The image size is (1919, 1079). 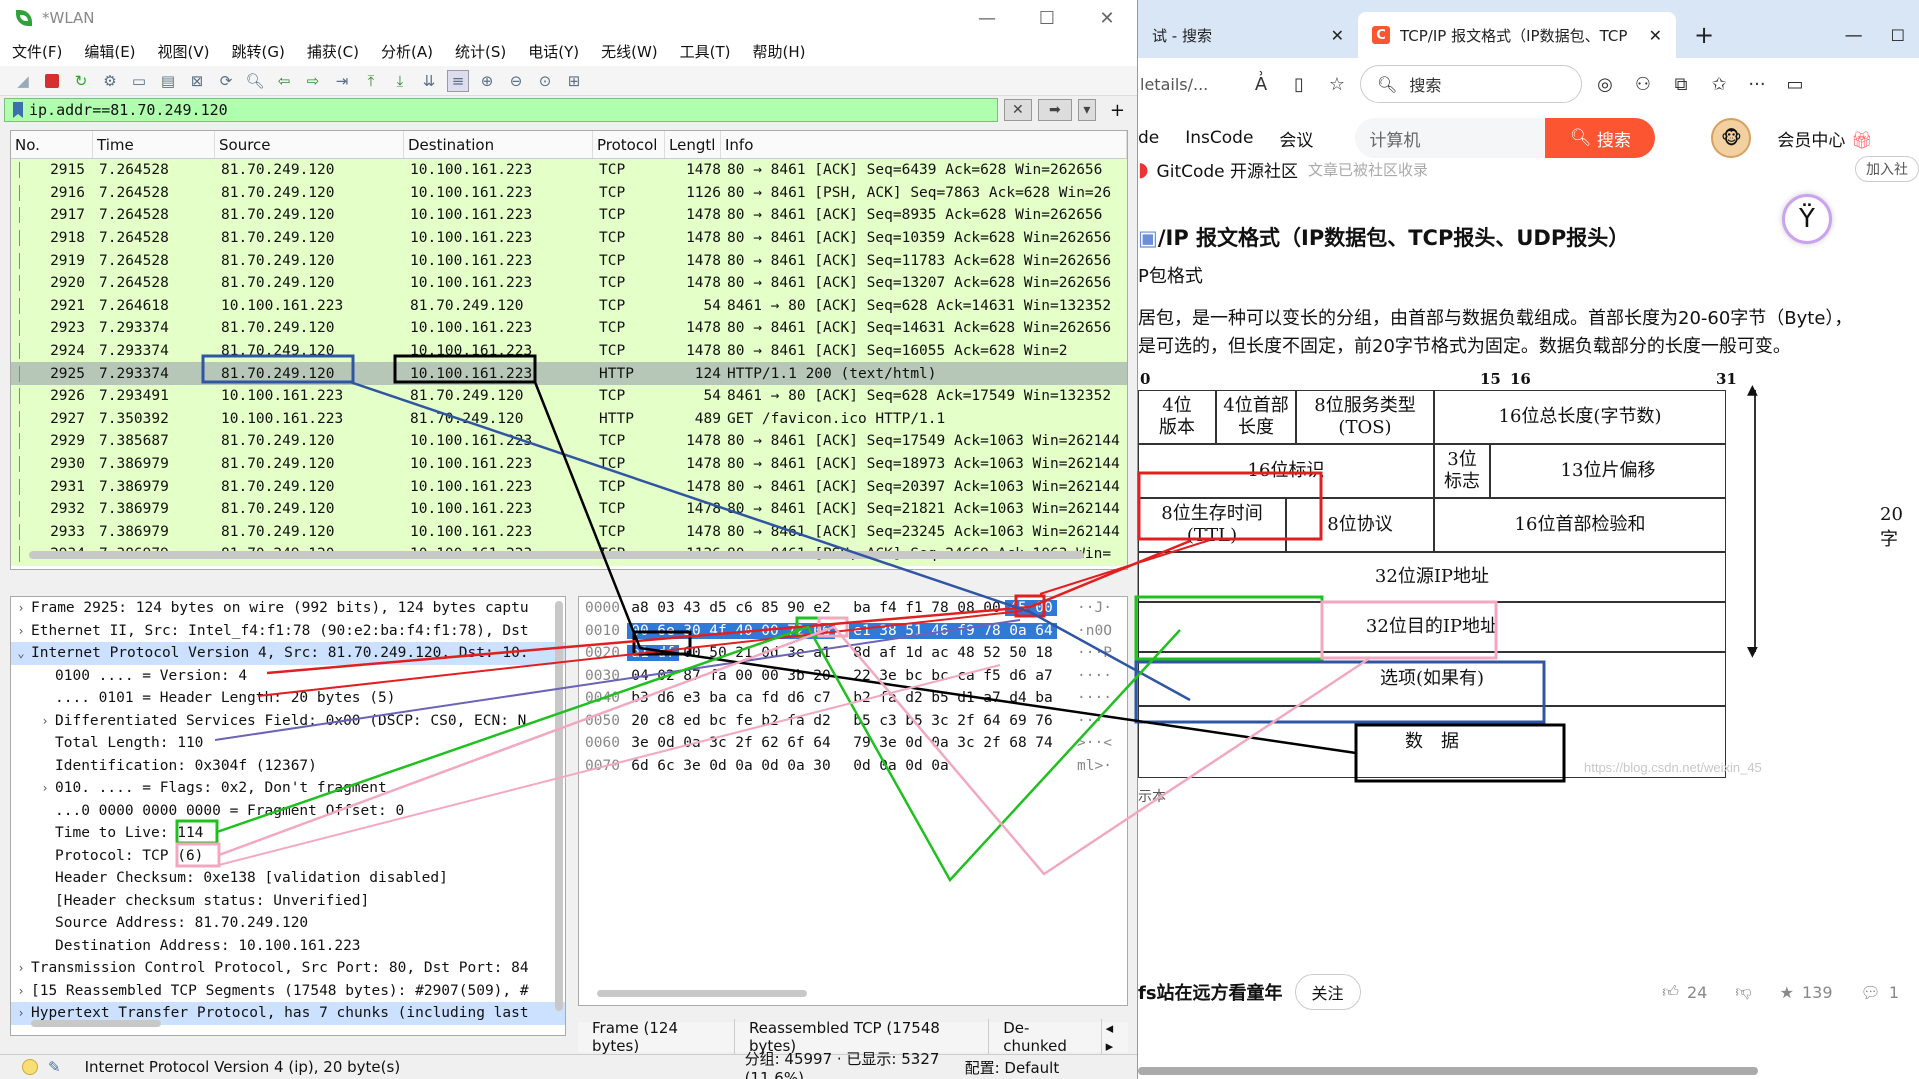 What do you see at coordinates (640, 766) in the screenshot?
I see `hex-byte: 6d` at bounding box center [640, 766].